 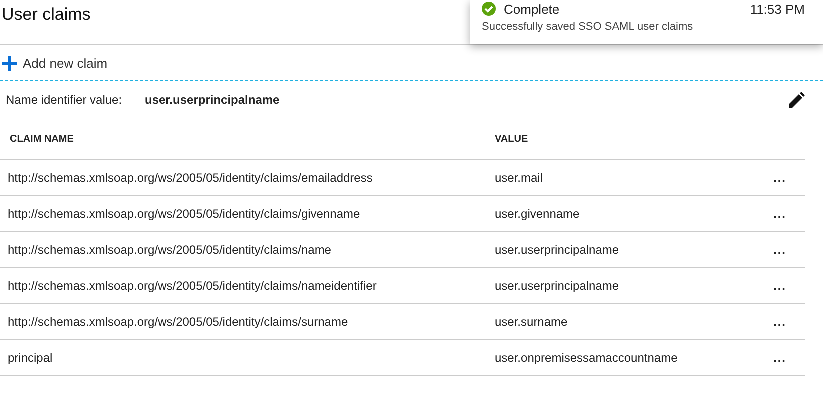 What do you see at coordinates (243, 214) in the screenshot?
I see `table-cell: http://schemas.xmlsoap.org/ws/2005/05/identity/claims/givenname` at bounding box center [243, 214].